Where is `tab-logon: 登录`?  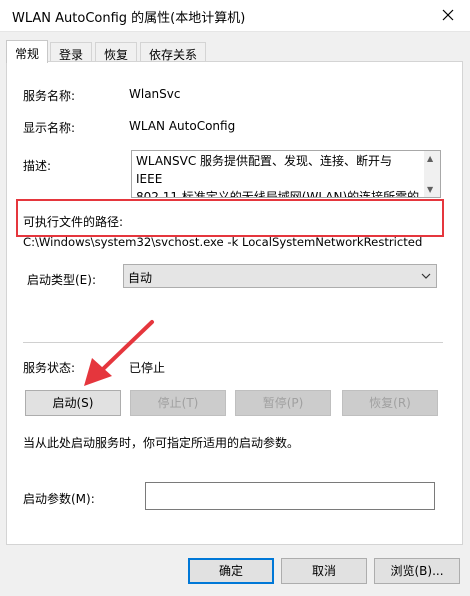 tab-logon: 登录 is located at coordinates (71, 52).